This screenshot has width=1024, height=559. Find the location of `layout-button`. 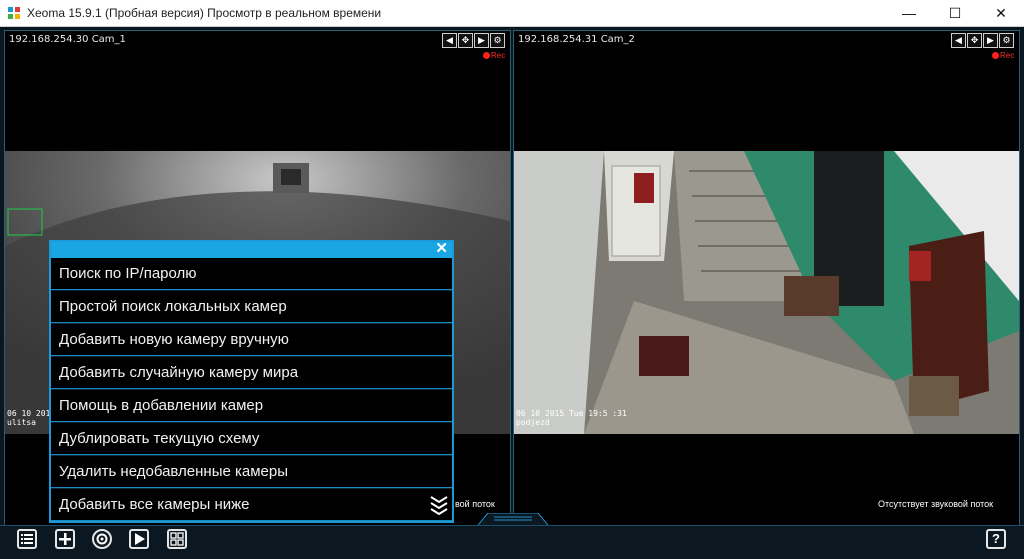

layout-button is located at coordinates (177, 539).